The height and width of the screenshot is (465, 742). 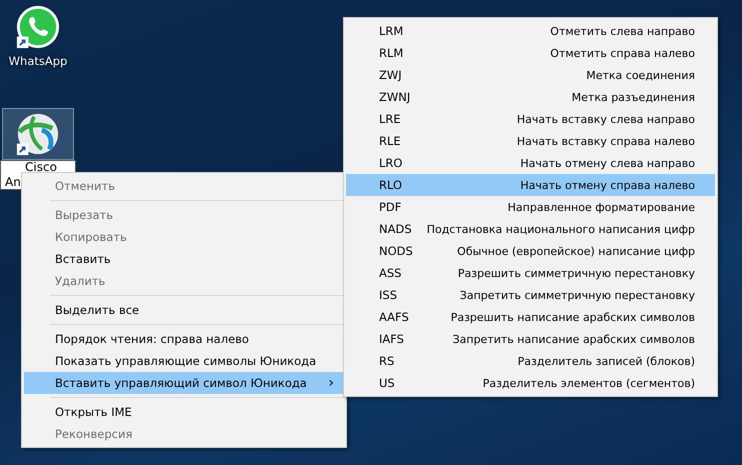 What do you see at coordinates (394, 97) in the screenshot?
I see `control-code: ZWNJ` at bounding box center [394, 97].